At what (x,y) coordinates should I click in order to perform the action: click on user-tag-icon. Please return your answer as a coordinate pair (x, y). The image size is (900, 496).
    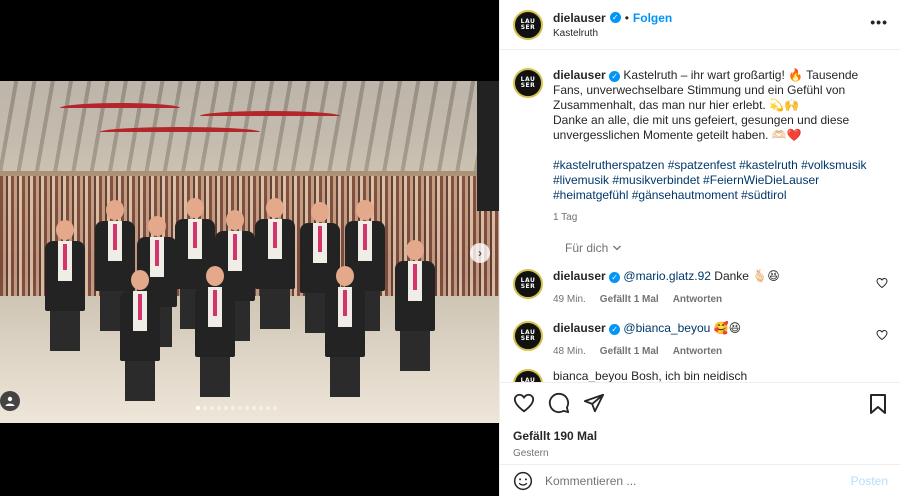
    Looking at the image, I should click on (10, 401).